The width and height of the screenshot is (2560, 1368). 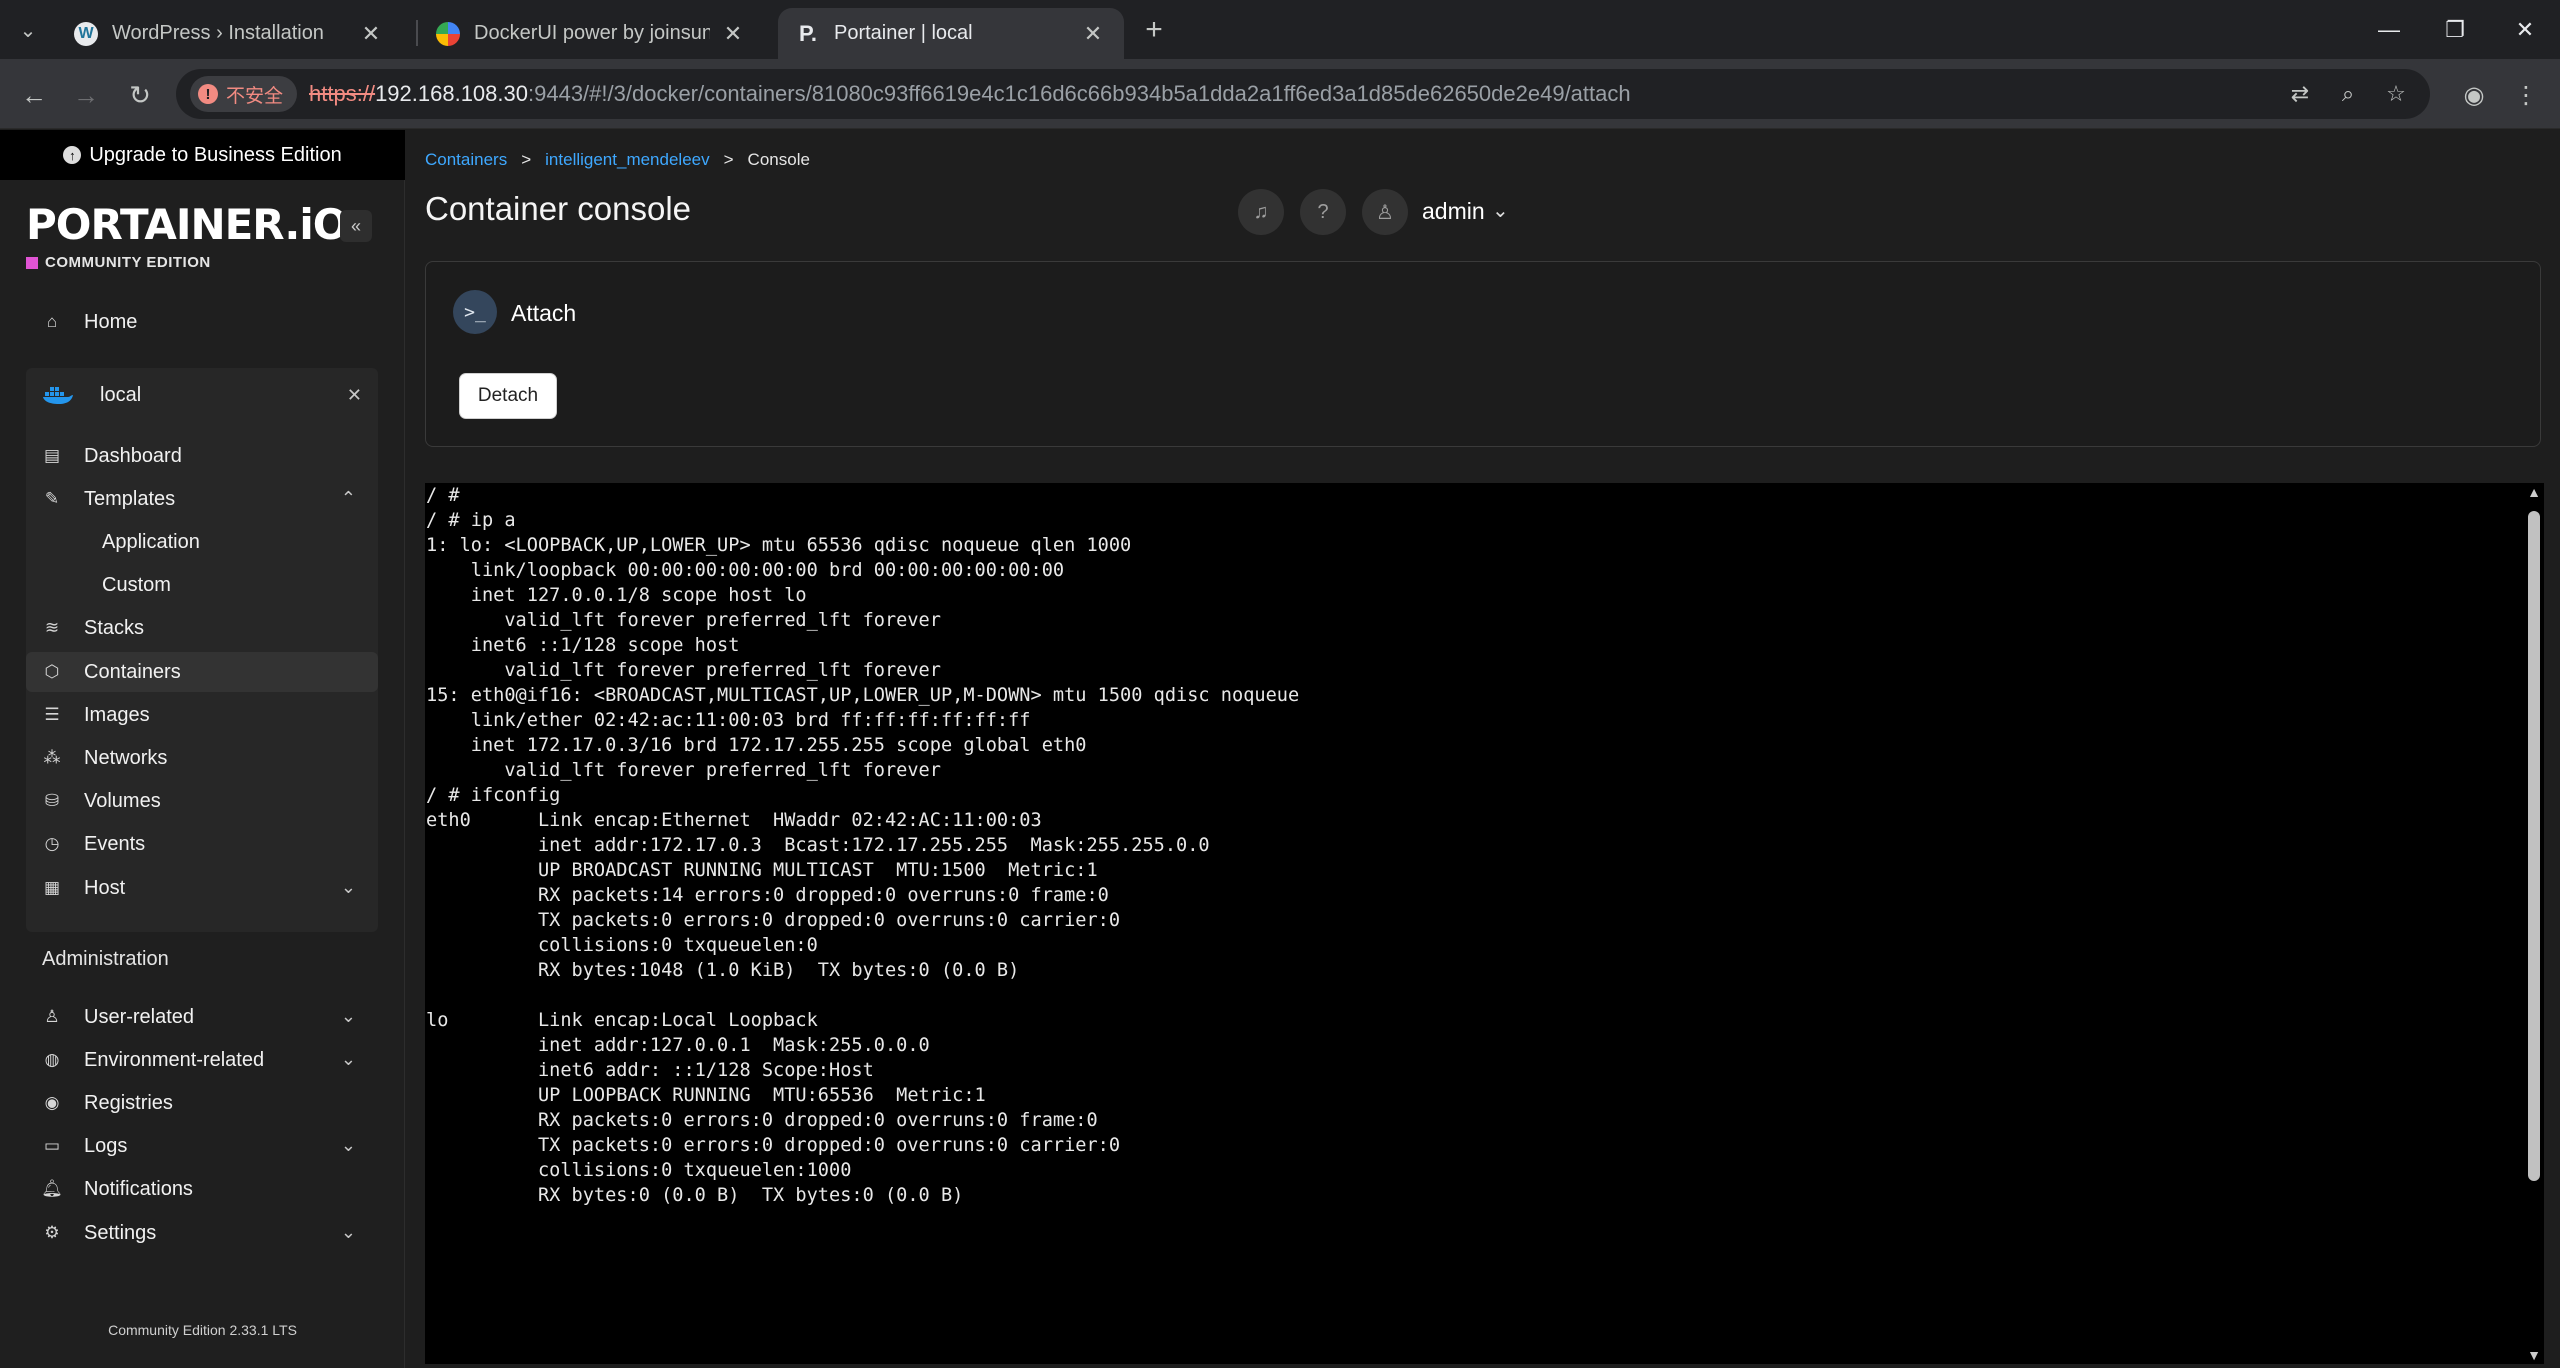 I want to click on sidebar-item-logs: ▭ Logs ⌄, so click(x=202, y=1146).